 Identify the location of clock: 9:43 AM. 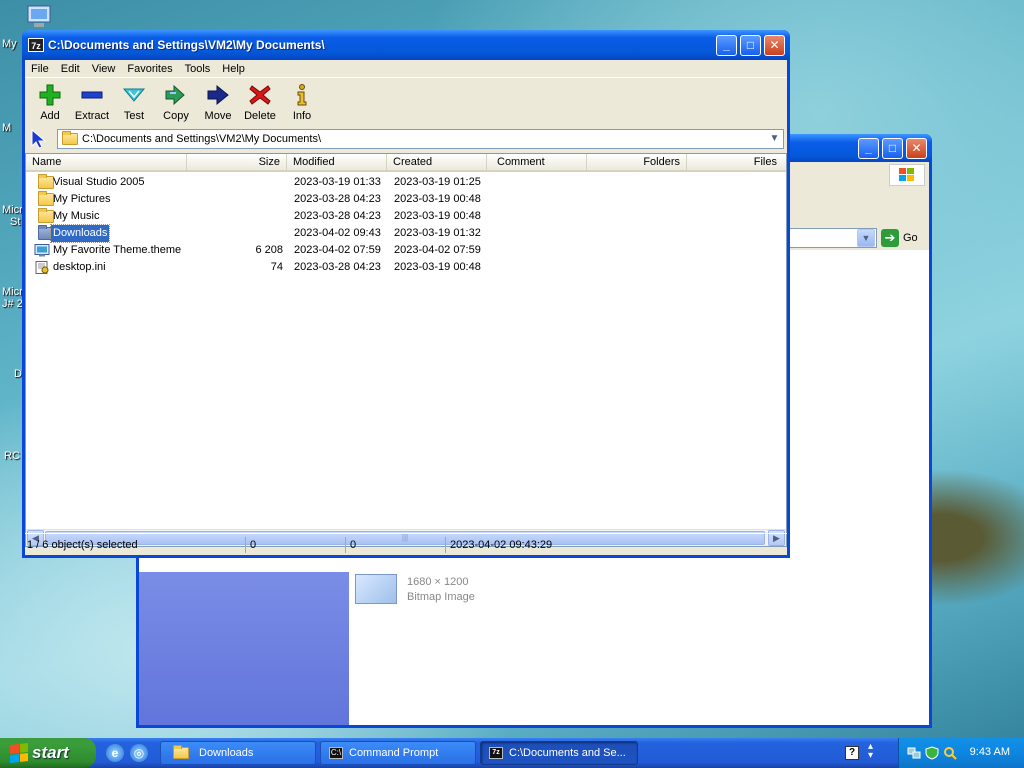
(990, 752).